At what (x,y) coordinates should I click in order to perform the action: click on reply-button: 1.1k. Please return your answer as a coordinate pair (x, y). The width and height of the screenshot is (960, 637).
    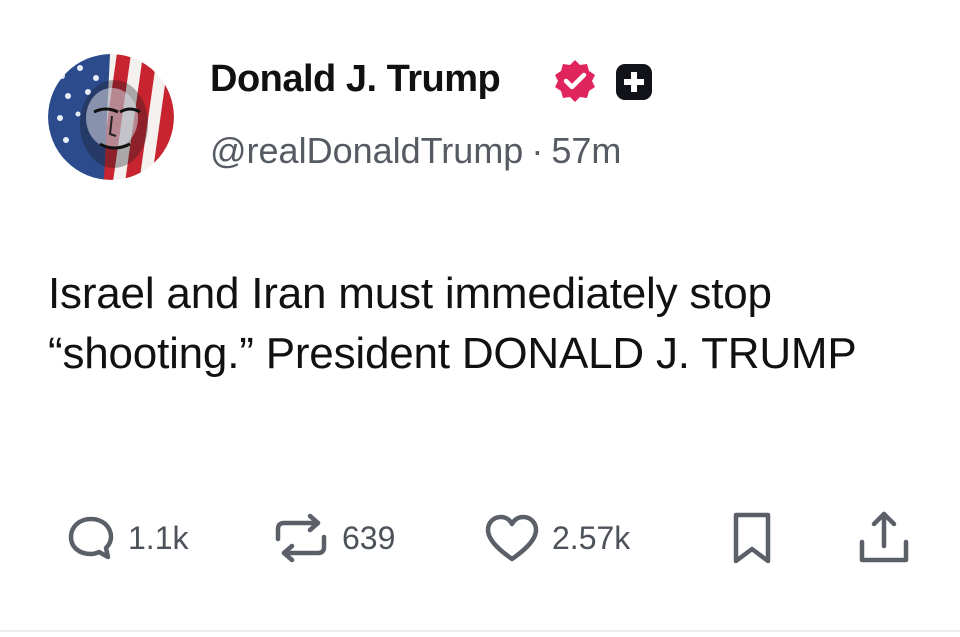
    Looking at the image, I should click on (126, 538).